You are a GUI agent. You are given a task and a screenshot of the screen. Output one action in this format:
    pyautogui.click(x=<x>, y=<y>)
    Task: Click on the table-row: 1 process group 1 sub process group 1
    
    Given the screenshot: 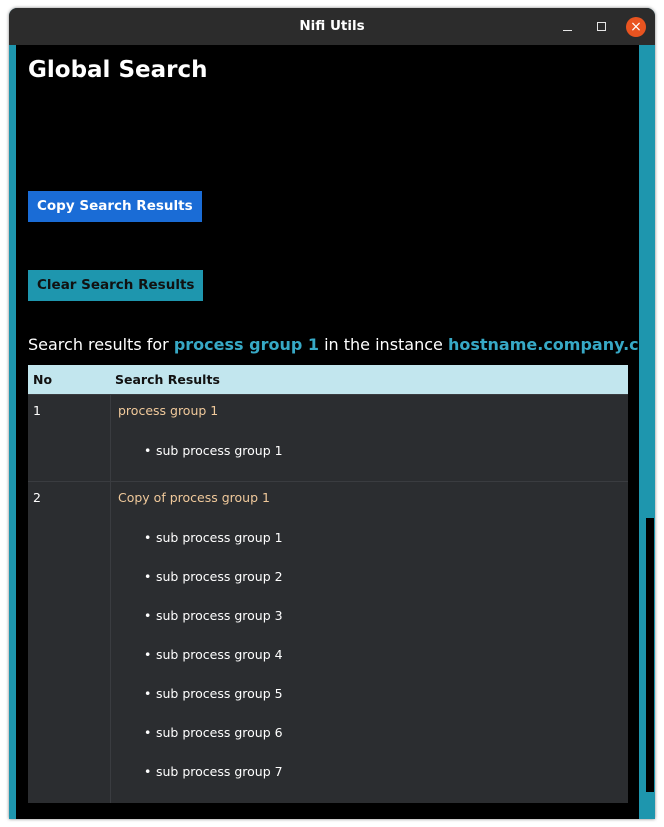 What is the action you would take?
    pyautogui.click(x=328, y=437)
    